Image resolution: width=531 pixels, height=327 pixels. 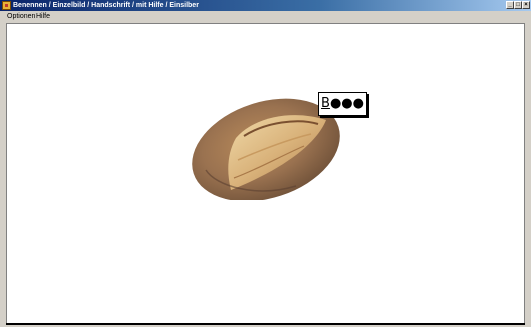 I want to click on maximize-button: □, so click(x=518, y=5).